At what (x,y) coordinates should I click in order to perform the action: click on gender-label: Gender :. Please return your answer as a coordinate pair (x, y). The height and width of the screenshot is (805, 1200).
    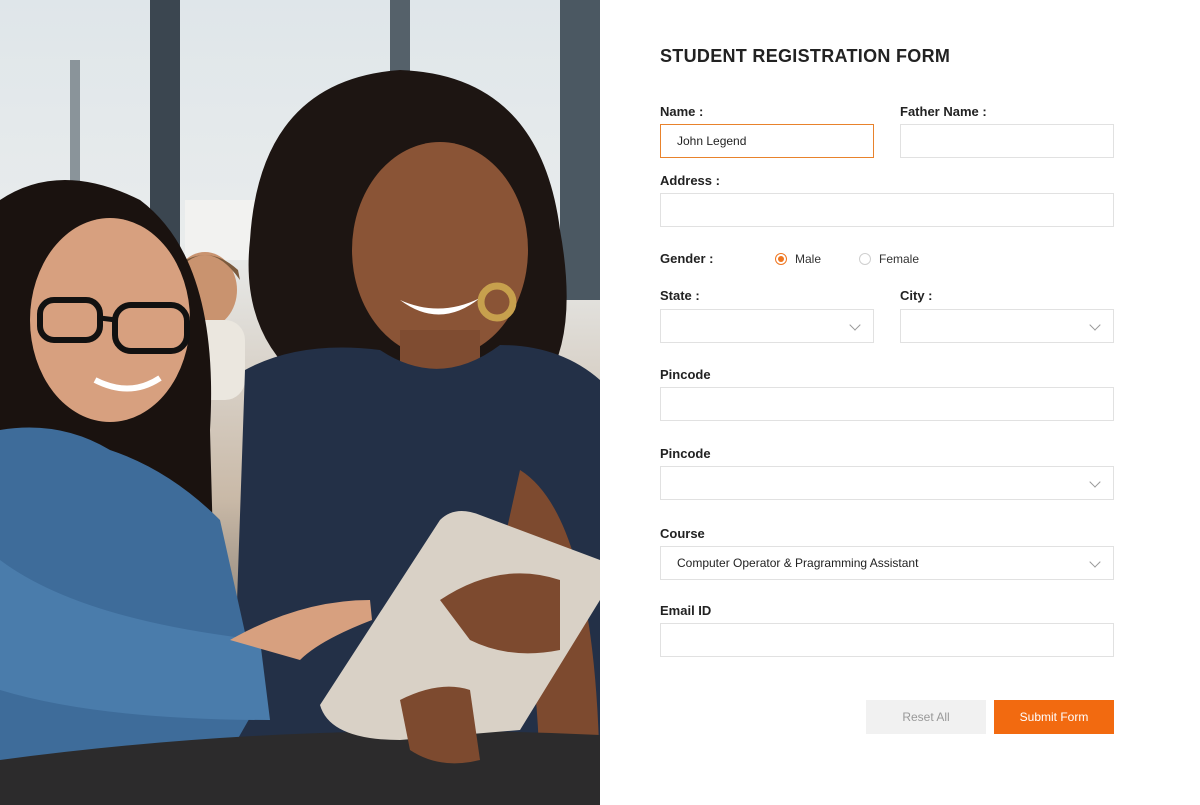
    Looking at the image, I should click on (687, 258).